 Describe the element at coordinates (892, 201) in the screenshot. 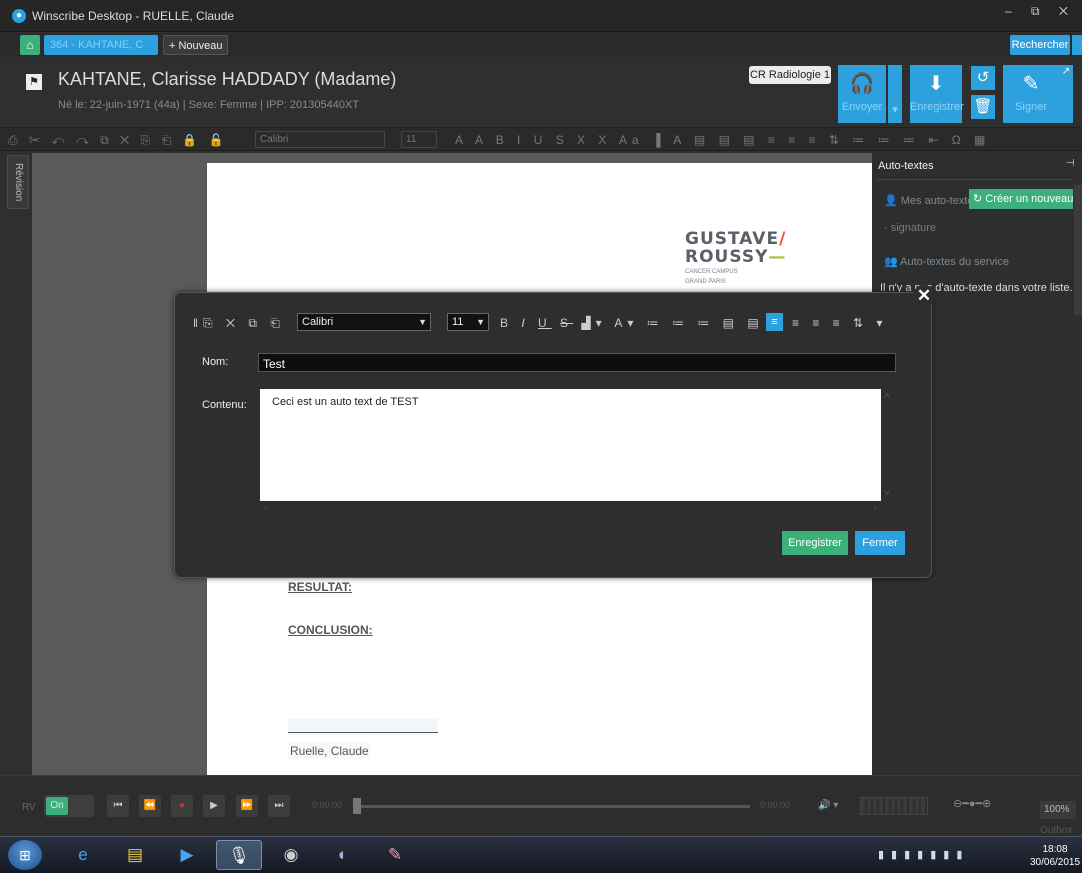

I see `user-icon: 👤` at that location.